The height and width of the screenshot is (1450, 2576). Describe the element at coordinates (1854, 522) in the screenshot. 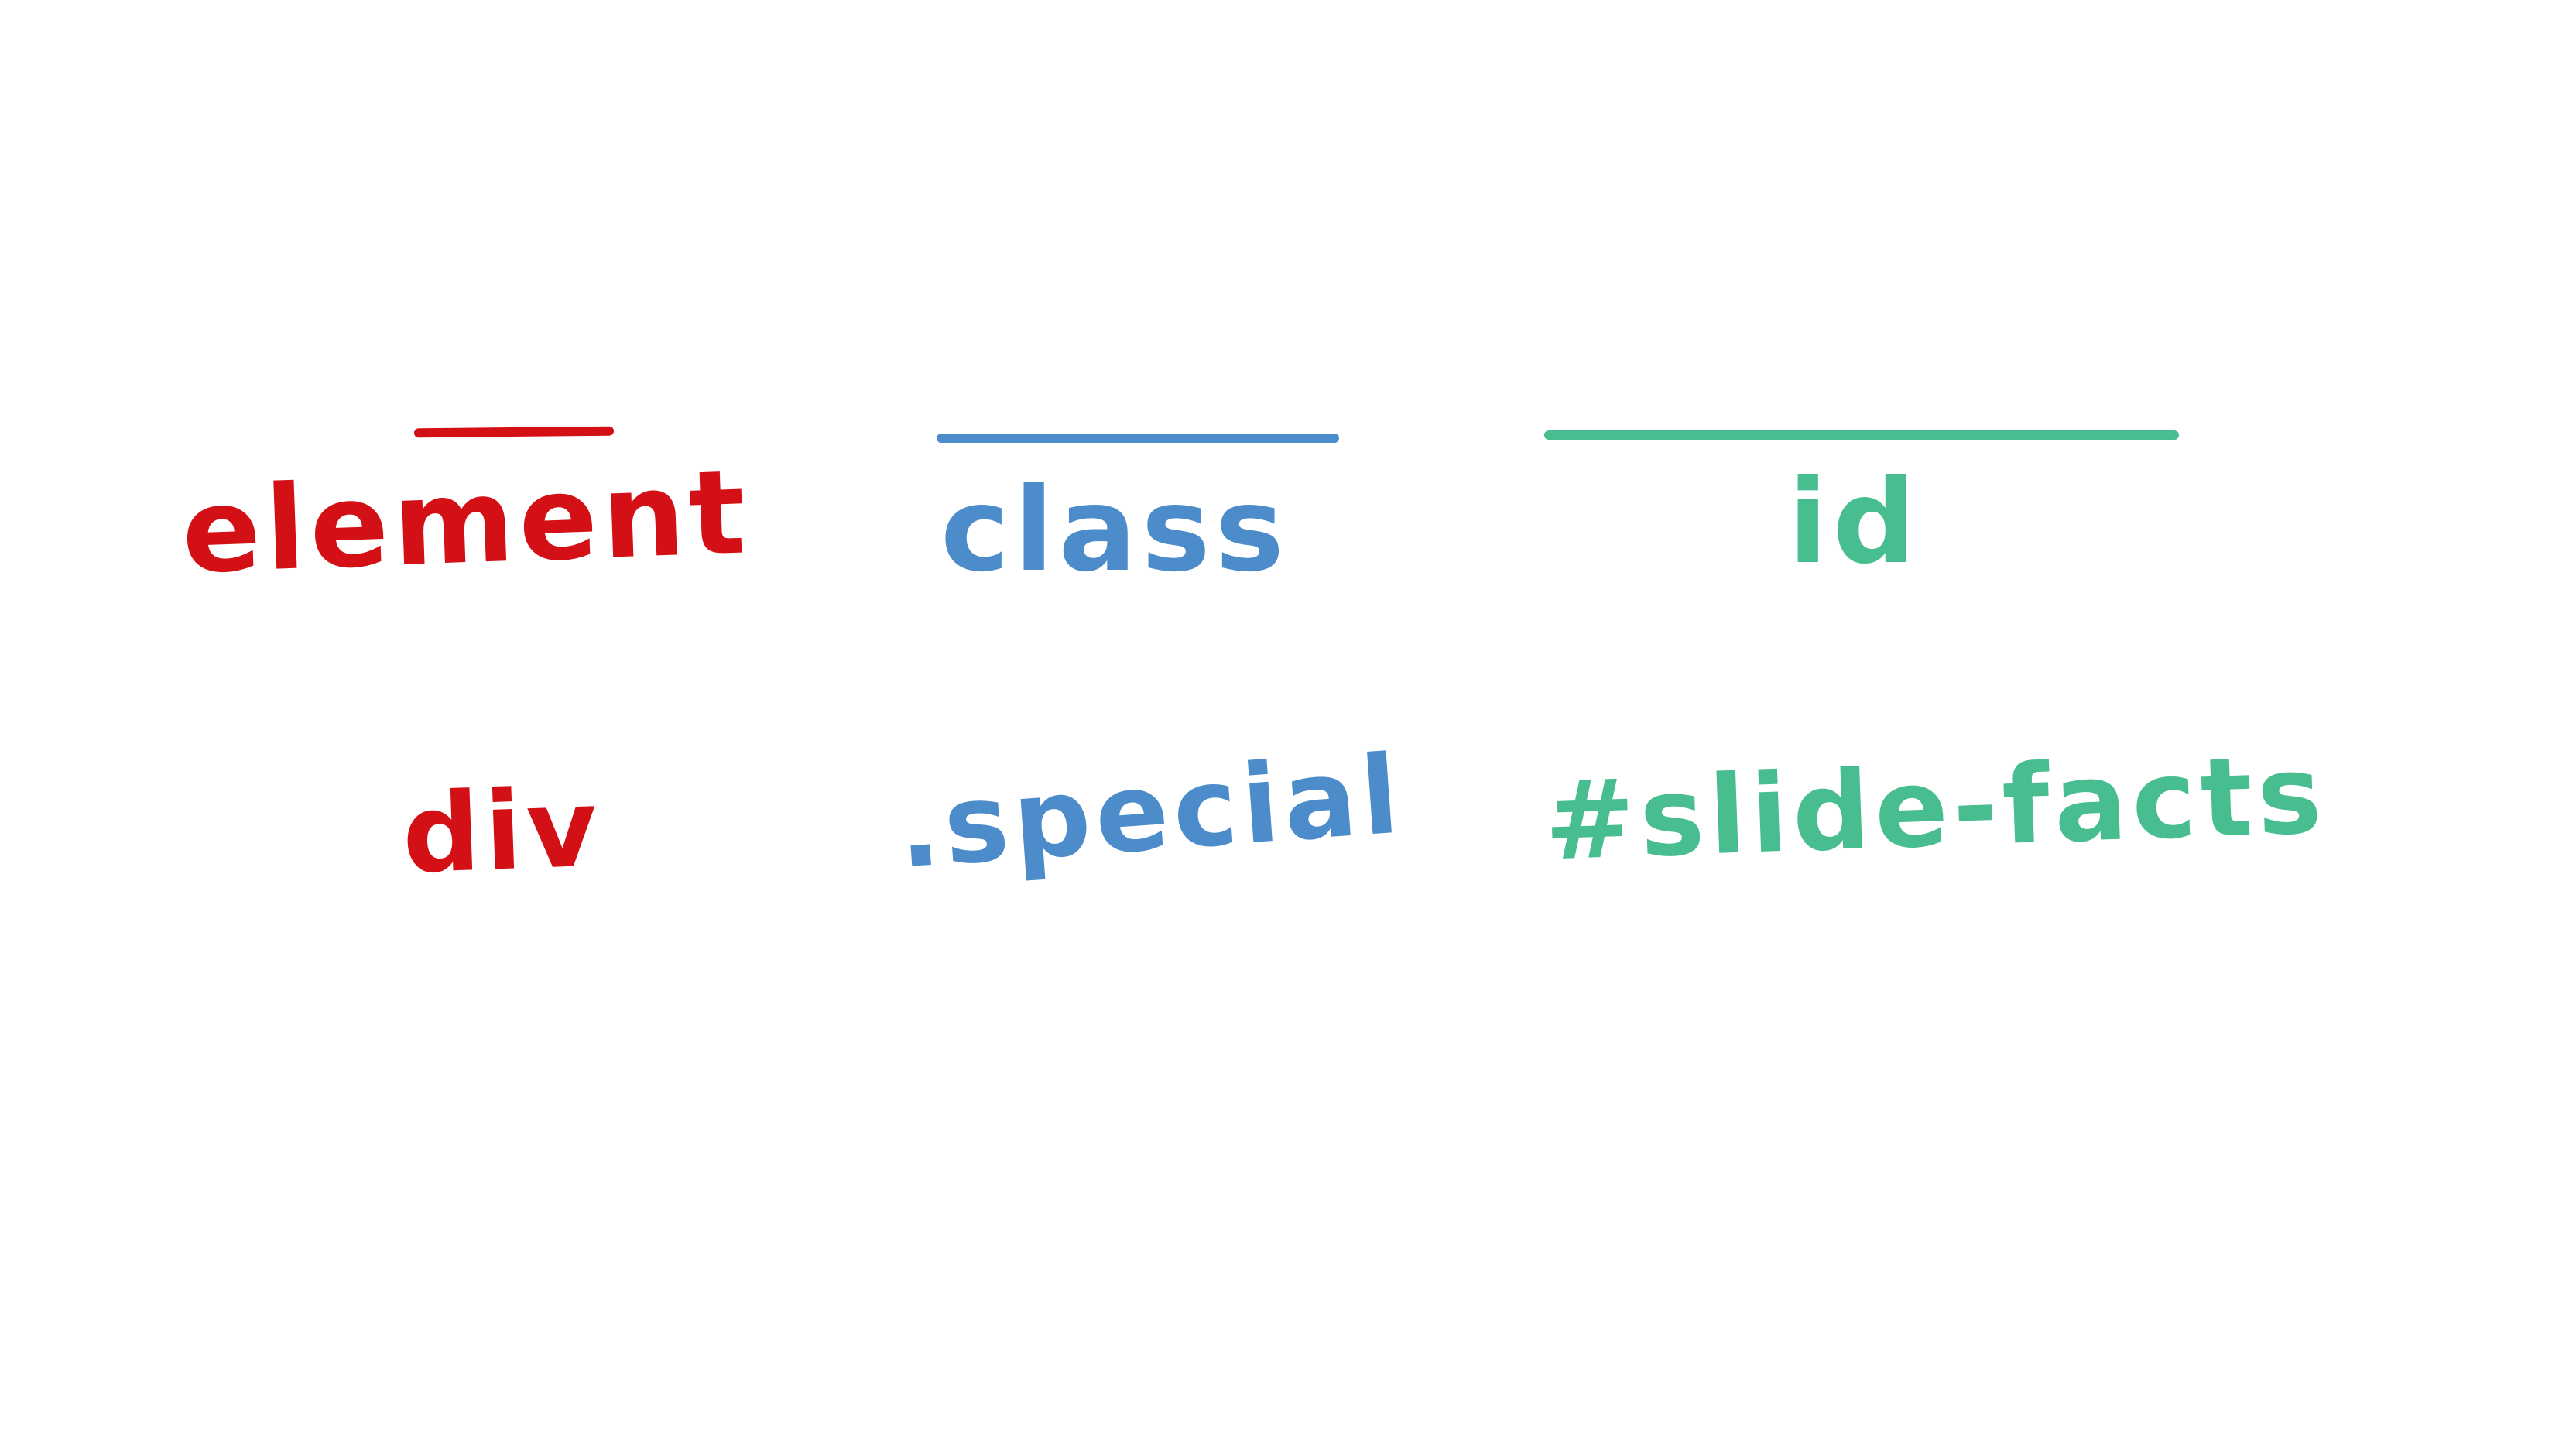

I see `heading-id: id` at that location.